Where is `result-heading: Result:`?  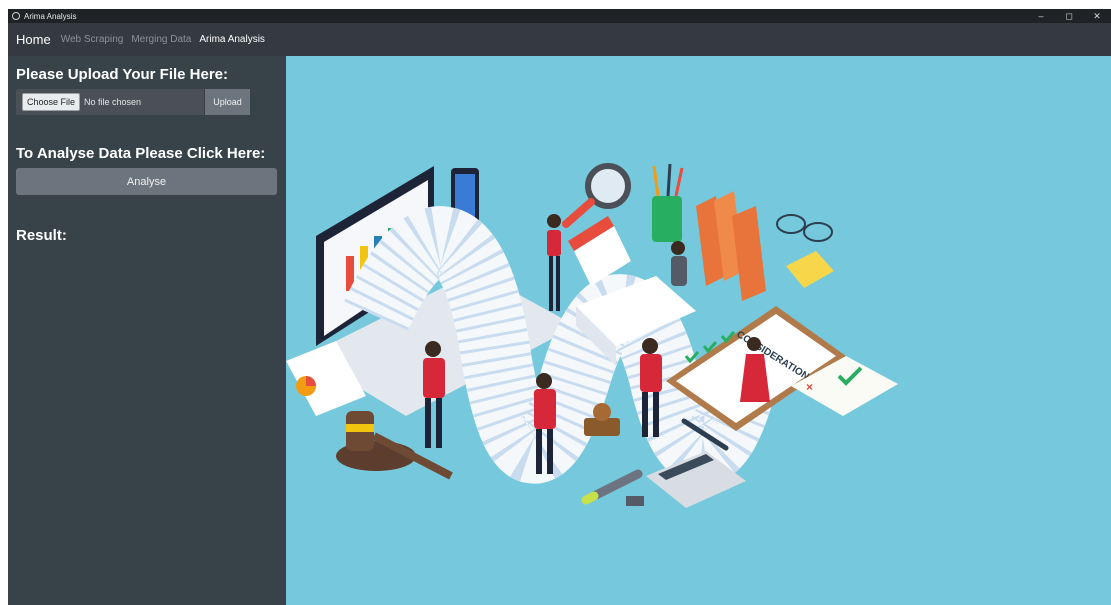 result-heading: Result: is located at coordinates (41, 235).